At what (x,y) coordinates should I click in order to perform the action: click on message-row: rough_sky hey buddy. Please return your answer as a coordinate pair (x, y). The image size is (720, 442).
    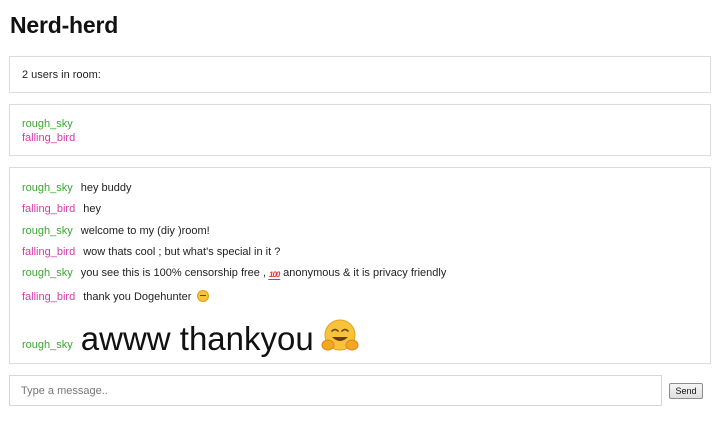
    Looking at the image, I should click on (360, 192).